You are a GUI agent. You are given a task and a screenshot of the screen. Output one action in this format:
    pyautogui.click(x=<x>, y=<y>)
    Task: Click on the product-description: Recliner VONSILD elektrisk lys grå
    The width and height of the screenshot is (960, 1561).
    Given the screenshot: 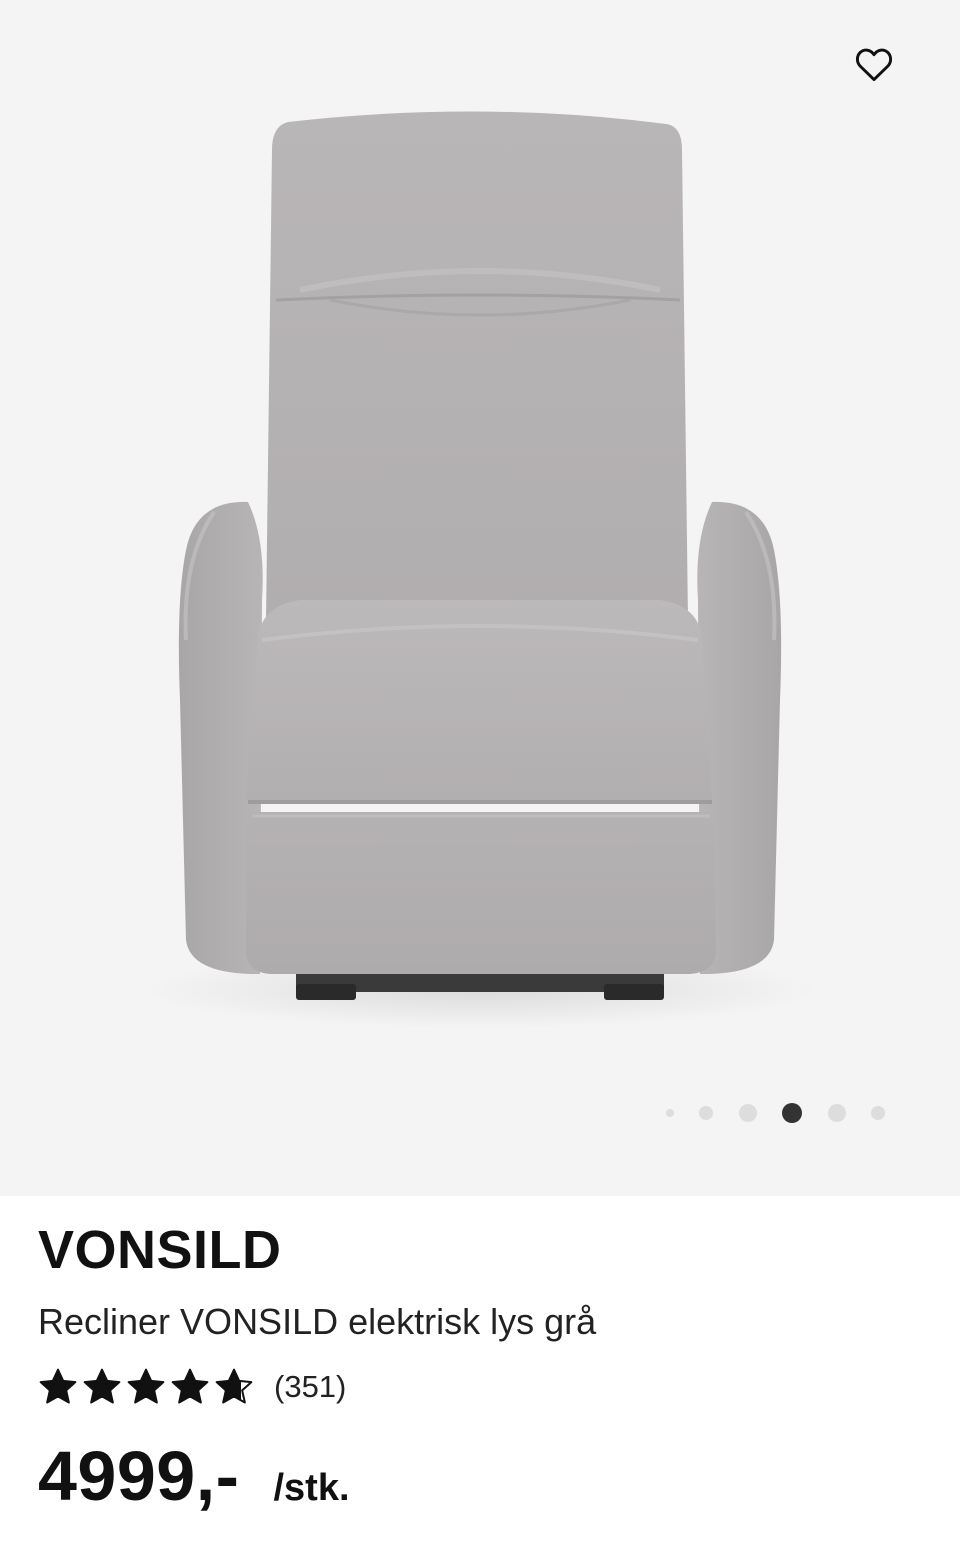 What is the action you would take?
    pyautogui.click(x=317, y=1321)
    